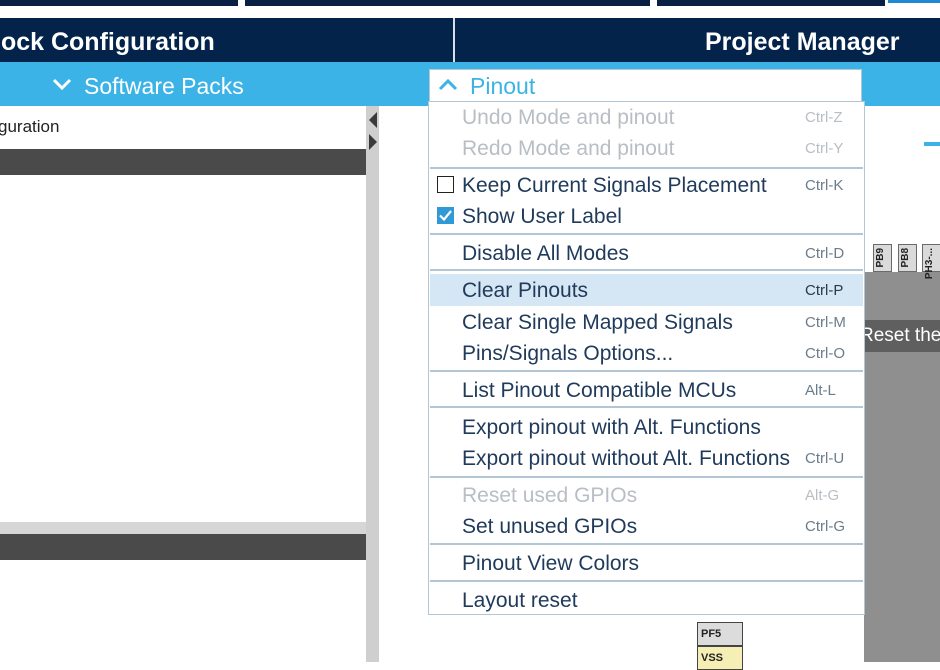  Describe the element at coordinates (545, 253) in the screenshot. I see `menu-item-disable-all-modes: Disable All Modes` at that location.